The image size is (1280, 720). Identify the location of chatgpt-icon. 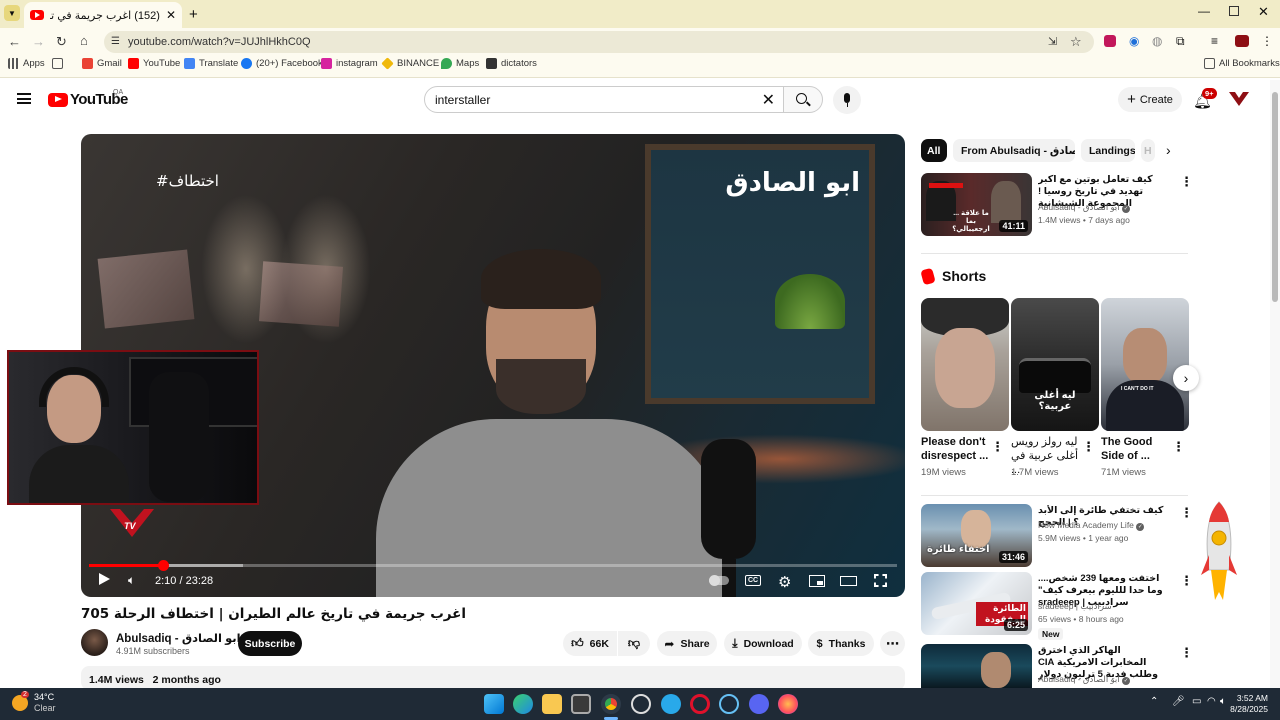
(641, 704).